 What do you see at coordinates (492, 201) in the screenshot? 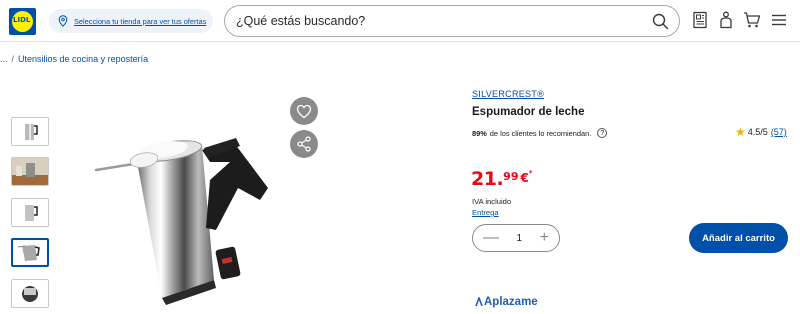
I see `vat-note: IVA incluido` at bounding box center [492, 201].